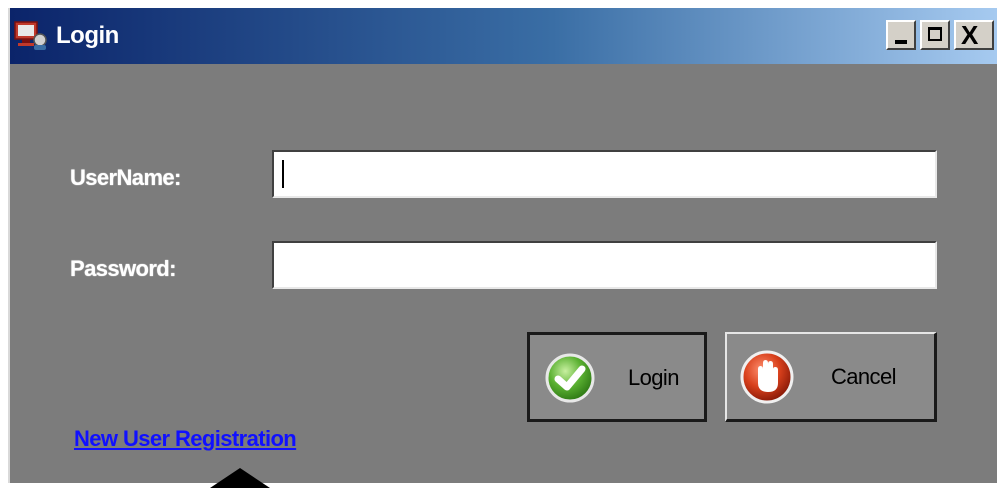 The image size is (997, 488). I want to click on login-button-label: Login, so click(653, 377).